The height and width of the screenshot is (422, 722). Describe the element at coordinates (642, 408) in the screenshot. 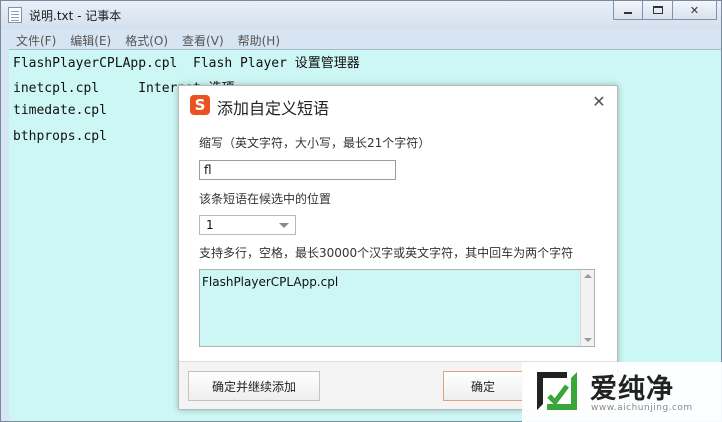

I see `watermark-url: www.aichunjing.com` at that location.